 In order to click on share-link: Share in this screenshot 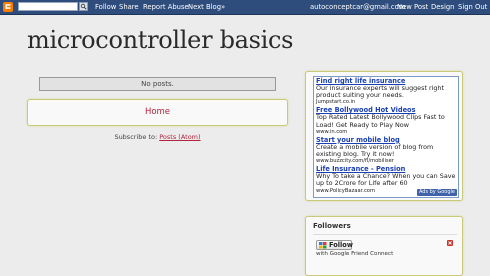, I will do `click(129, 7)`.